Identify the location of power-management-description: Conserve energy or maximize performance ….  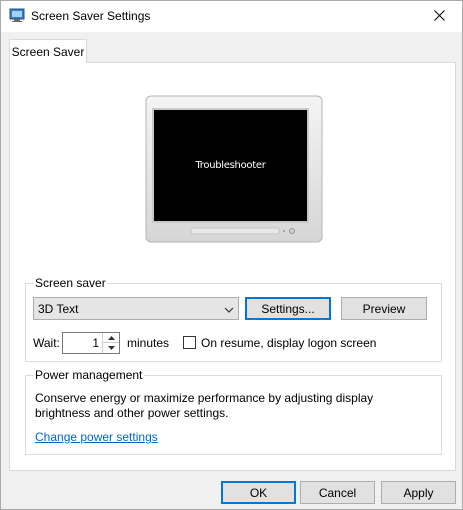
(204, 405).